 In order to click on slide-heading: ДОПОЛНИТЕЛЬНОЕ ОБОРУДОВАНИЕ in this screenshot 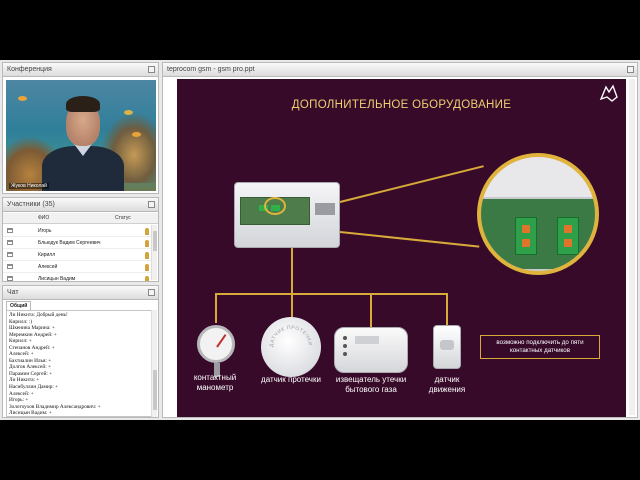, I will do `click(401, 105)`.